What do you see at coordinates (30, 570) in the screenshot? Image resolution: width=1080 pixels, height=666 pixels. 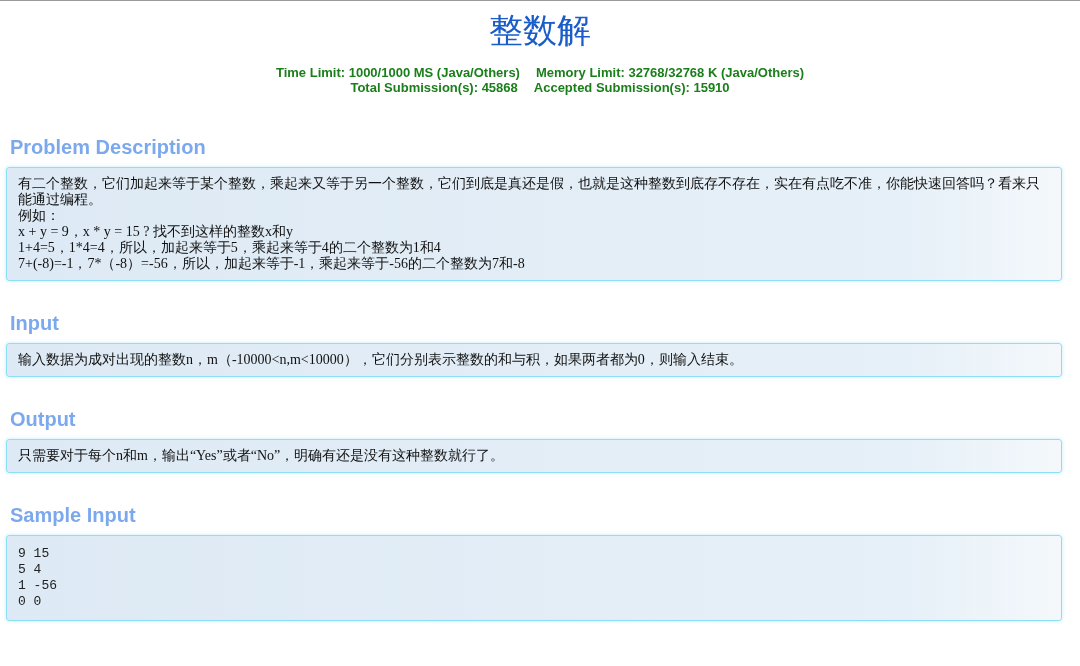 I see `code-line: 5 4` at bounding box center [30, 570].